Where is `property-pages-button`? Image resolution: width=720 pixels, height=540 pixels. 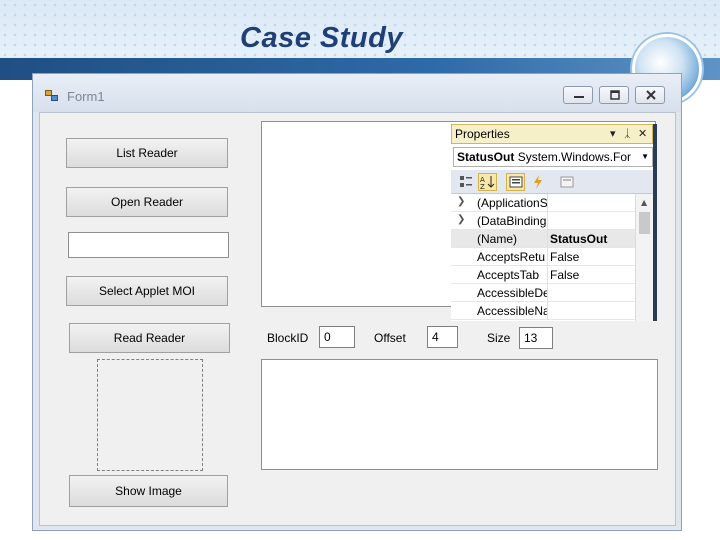
property-pages-button is located at coordinates (566, 182).